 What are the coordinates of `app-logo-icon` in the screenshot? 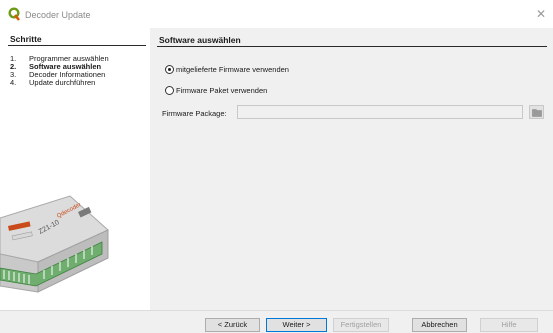 It's located at (14, 14).